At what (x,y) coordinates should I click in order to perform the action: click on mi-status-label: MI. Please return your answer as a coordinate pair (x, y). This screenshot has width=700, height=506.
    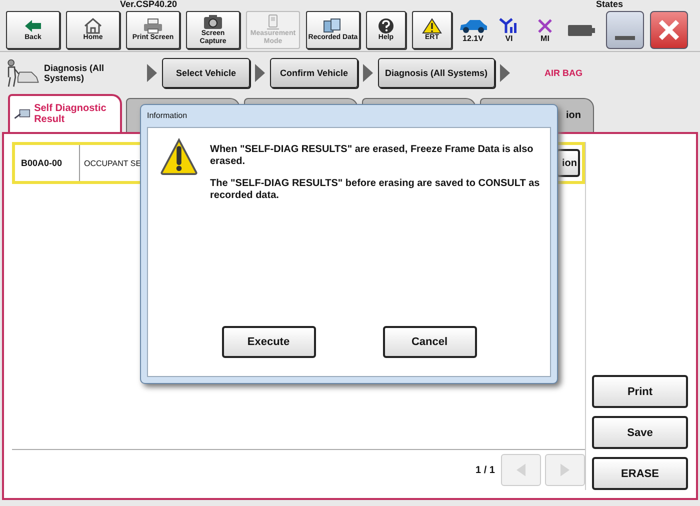
    Looking at the image, I should click on (545, 38).